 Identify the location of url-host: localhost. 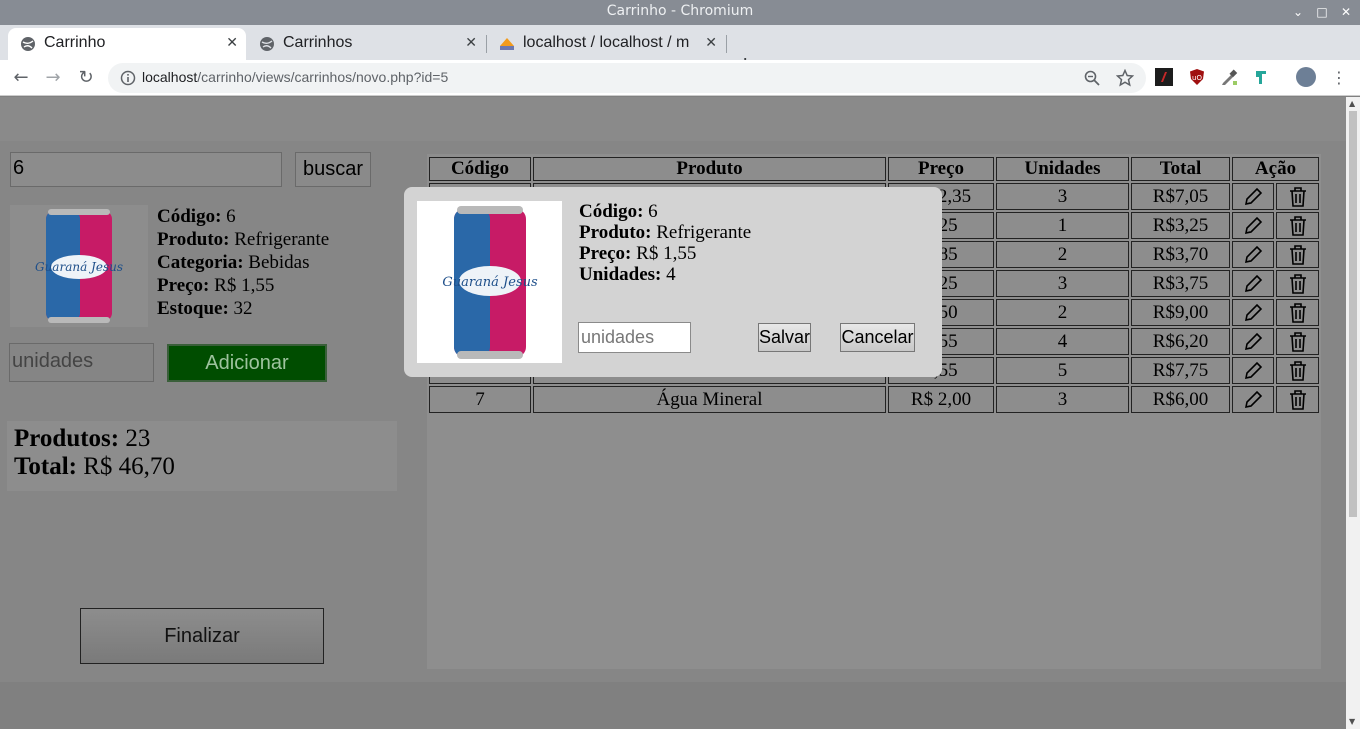
(170, 77).